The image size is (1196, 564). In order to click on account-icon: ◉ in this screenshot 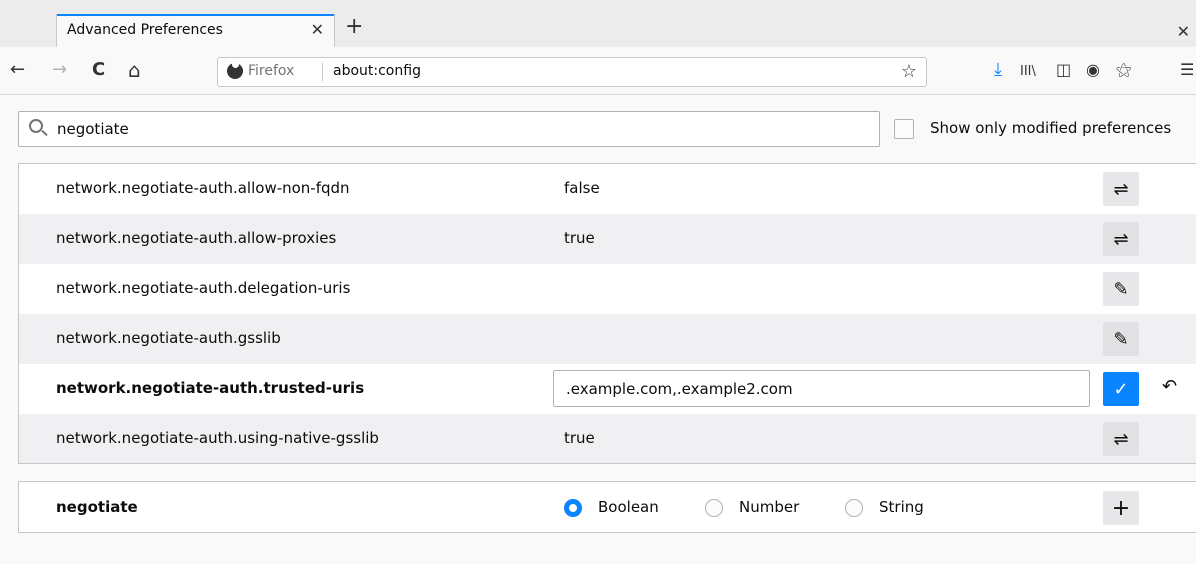, I will do `click(1093, 70)`.